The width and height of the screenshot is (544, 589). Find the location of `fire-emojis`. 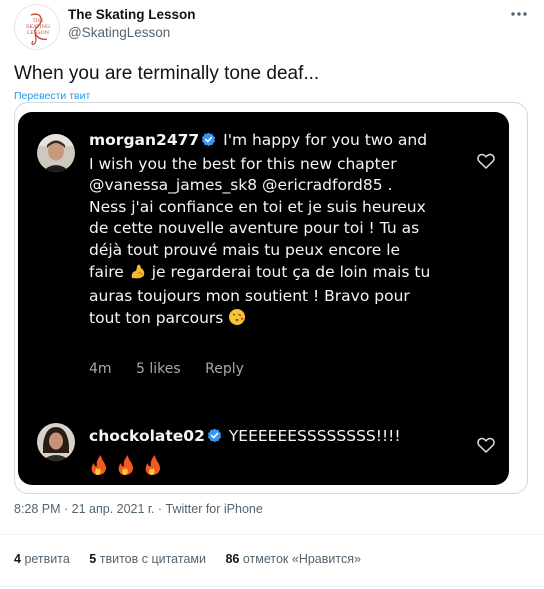

fire-emojis is located at coordinates (129, 467).